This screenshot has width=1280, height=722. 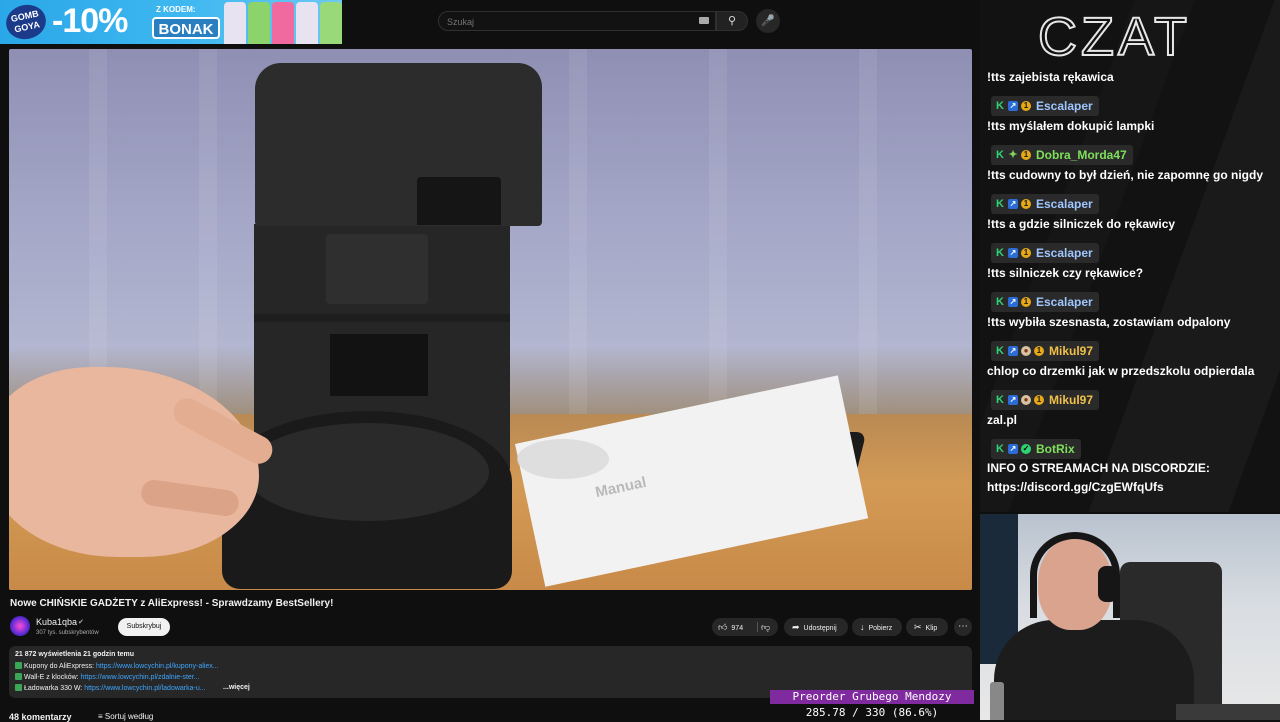 I want to click on thumbs-up-icon: 👍︎, so click(x=723, y=627).